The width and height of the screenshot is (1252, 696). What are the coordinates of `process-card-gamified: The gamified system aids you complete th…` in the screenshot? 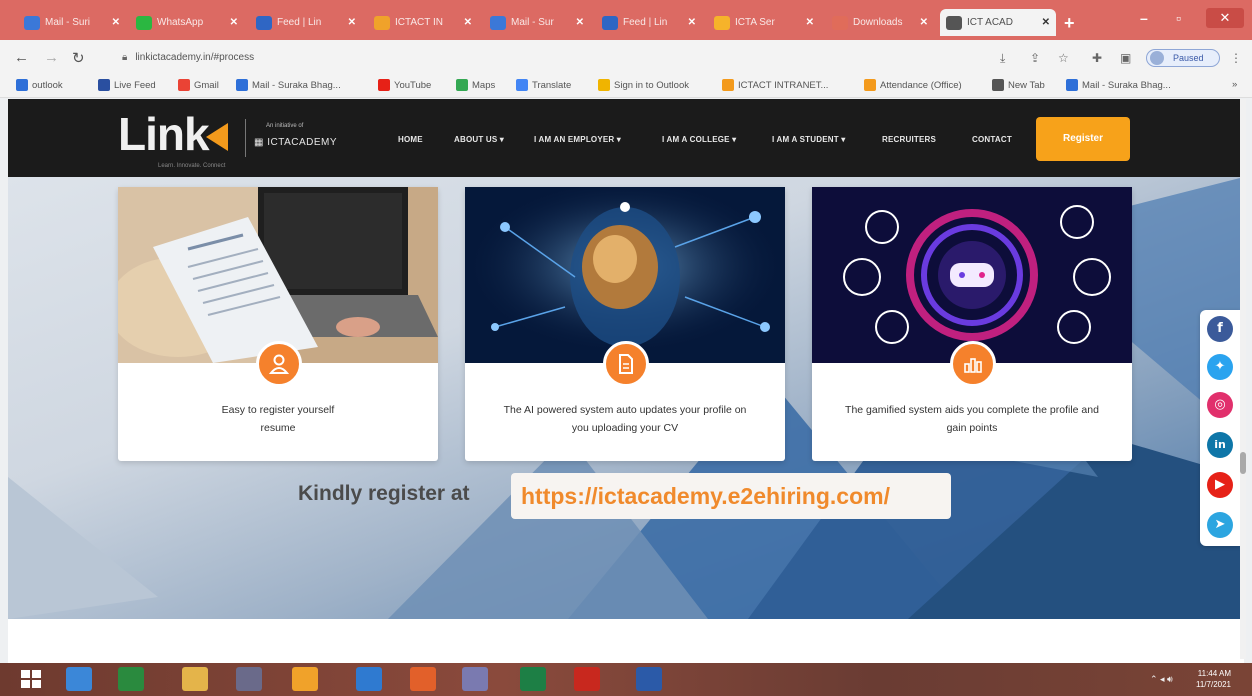 It's located at (972, 324).